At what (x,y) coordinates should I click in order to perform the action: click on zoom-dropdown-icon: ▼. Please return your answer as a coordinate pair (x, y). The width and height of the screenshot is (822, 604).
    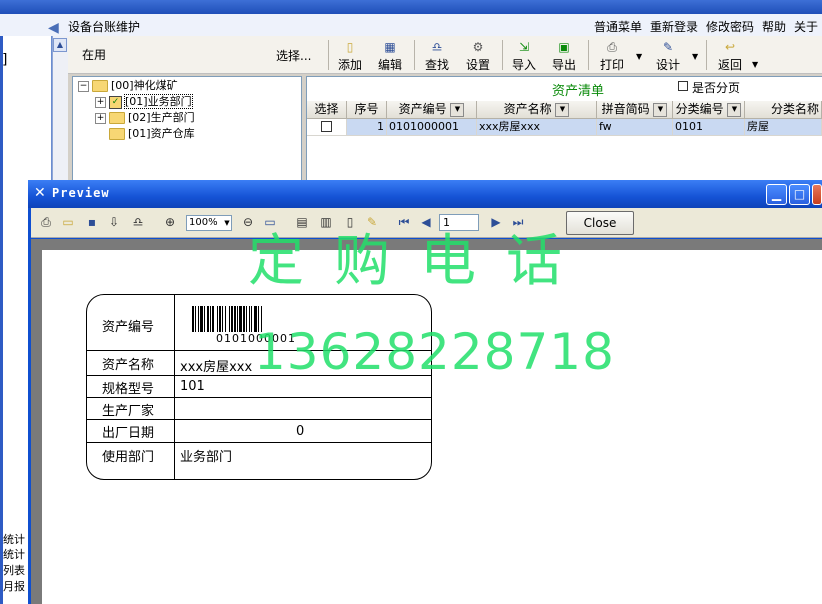
    Looking at the image, I should click on (227, 223).